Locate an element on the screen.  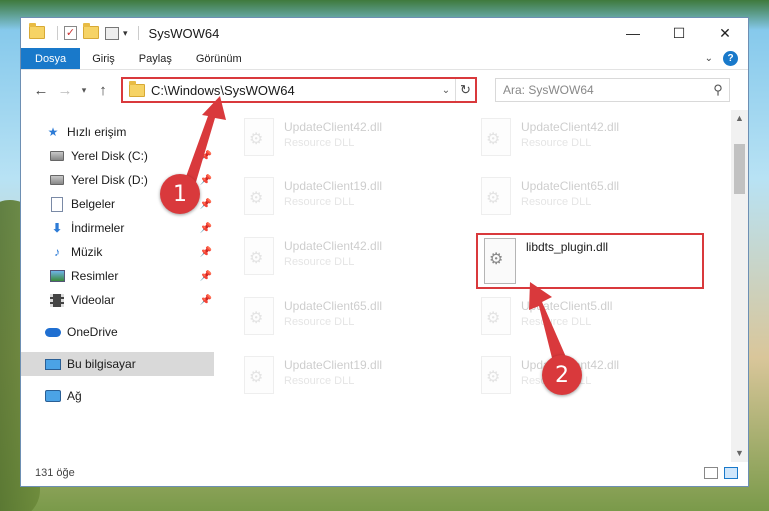
search-input: Ara: SysWOW64 ⚲ is located at coordinates (612, 90).